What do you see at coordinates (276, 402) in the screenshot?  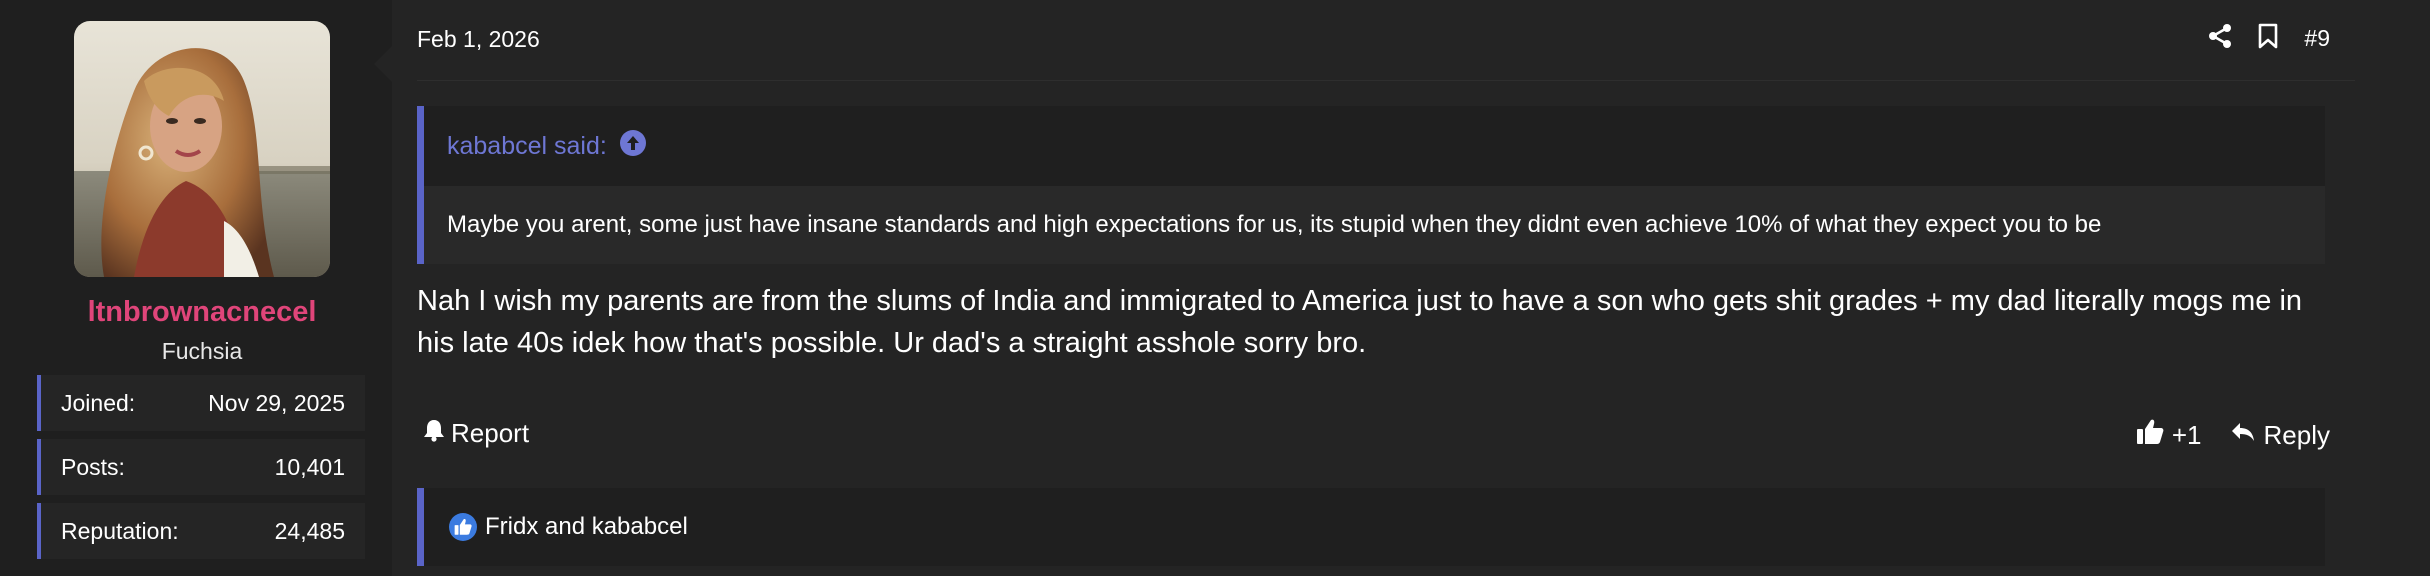 I see `stat-value: Nov 29, 2025` at bounding box center [276, 402].